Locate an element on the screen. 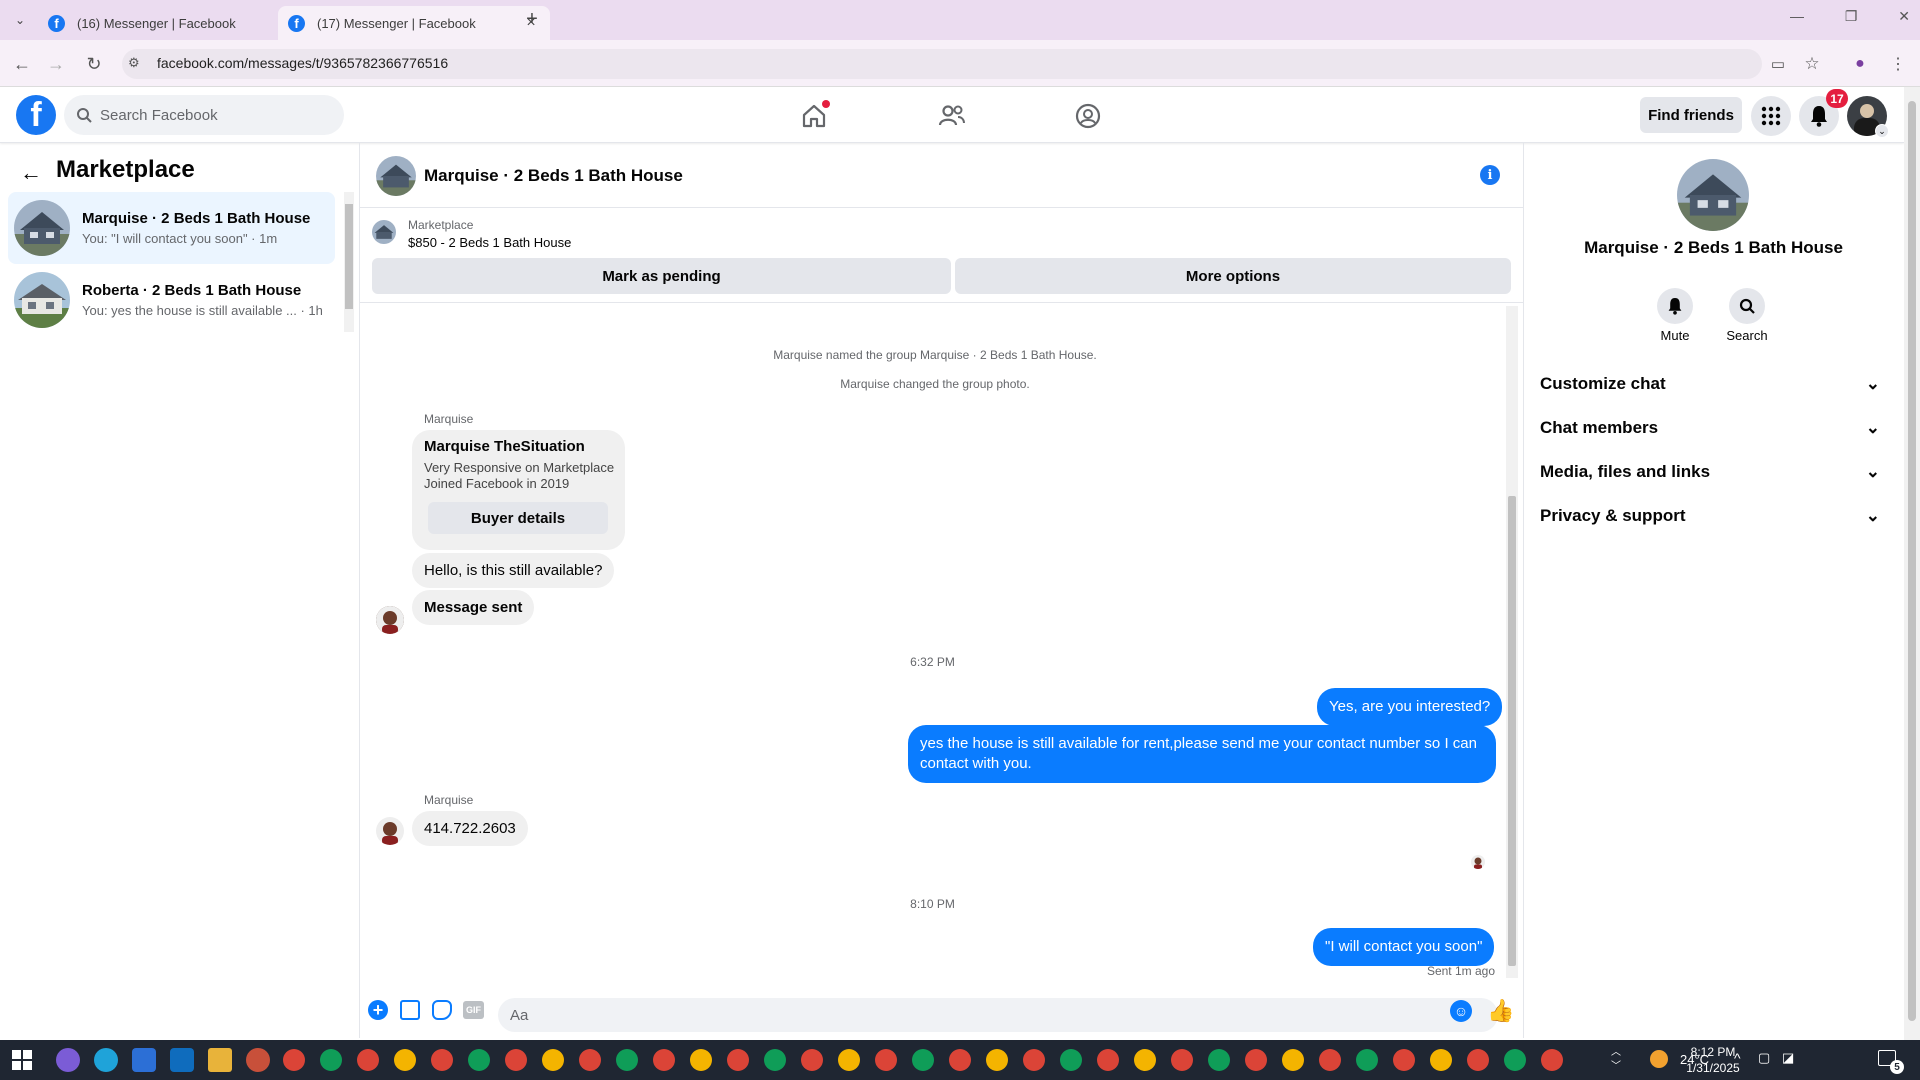  browser-tab-2: f (17) Messenger | Facebook × is located at coordinates (414, 23).